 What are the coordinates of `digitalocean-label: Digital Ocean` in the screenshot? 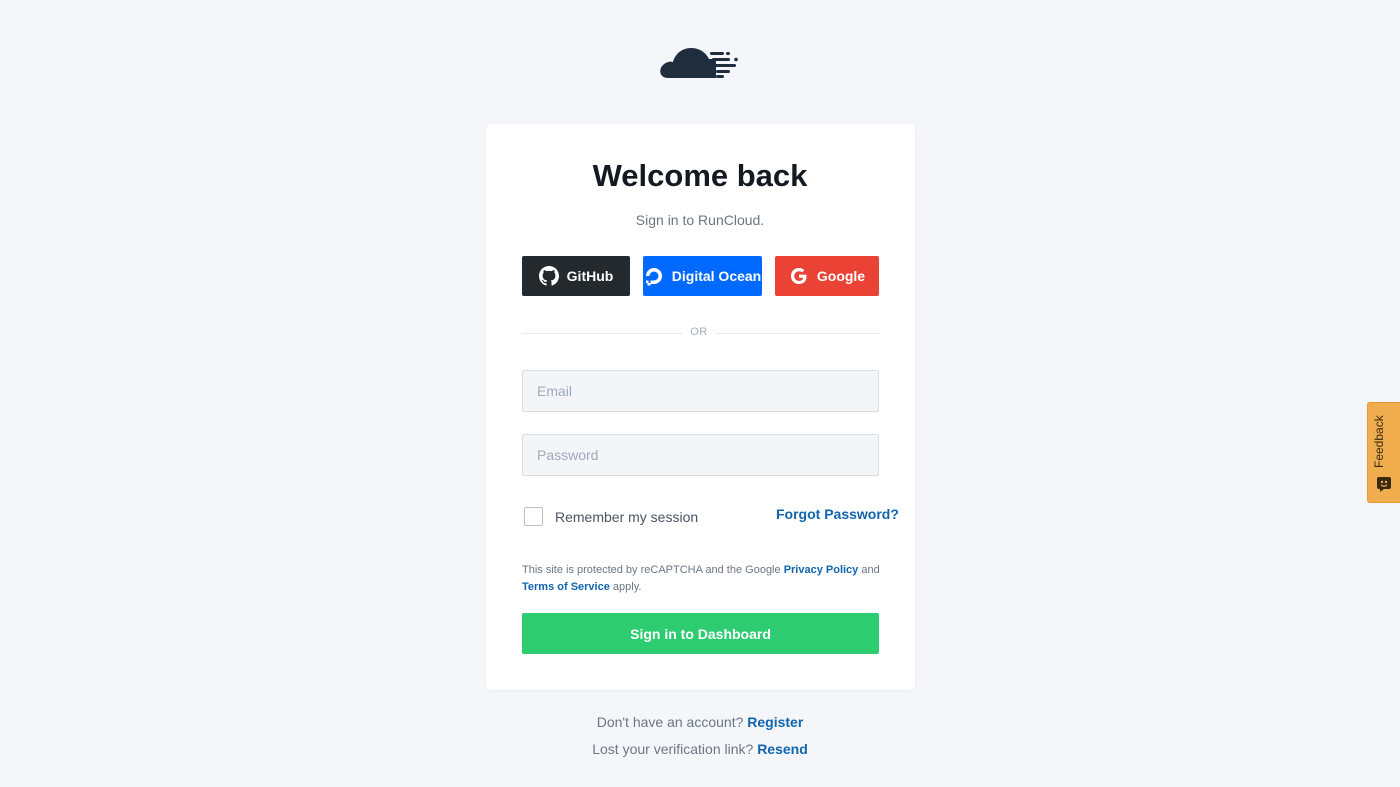 It's located at (716, 276).